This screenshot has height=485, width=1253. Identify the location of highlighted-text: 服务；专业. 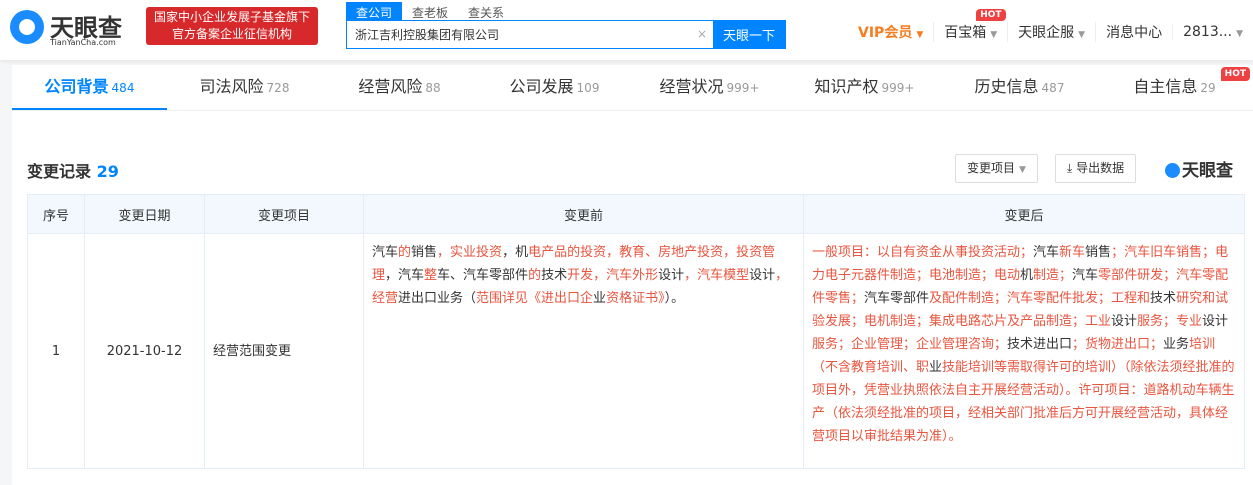
(1170, 321).